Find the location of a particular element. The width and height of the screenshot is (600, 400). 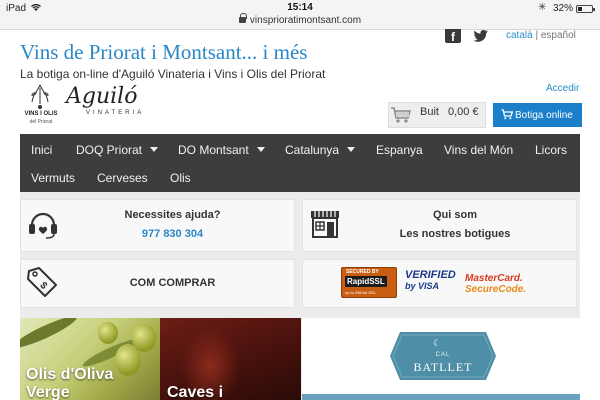

visa-line1: VERIFIED is located at coordinates (430, 275).